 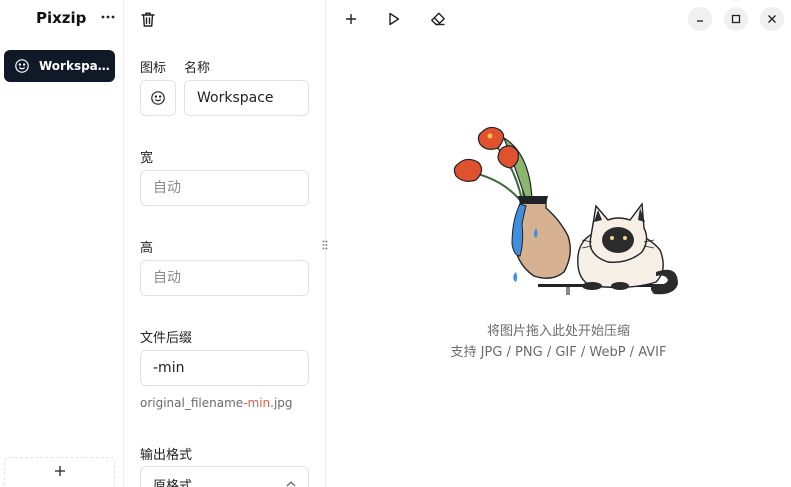 I want to click on drop-zone-title: 将图片拖入此处开始压缩, so click(x=558, y=331).